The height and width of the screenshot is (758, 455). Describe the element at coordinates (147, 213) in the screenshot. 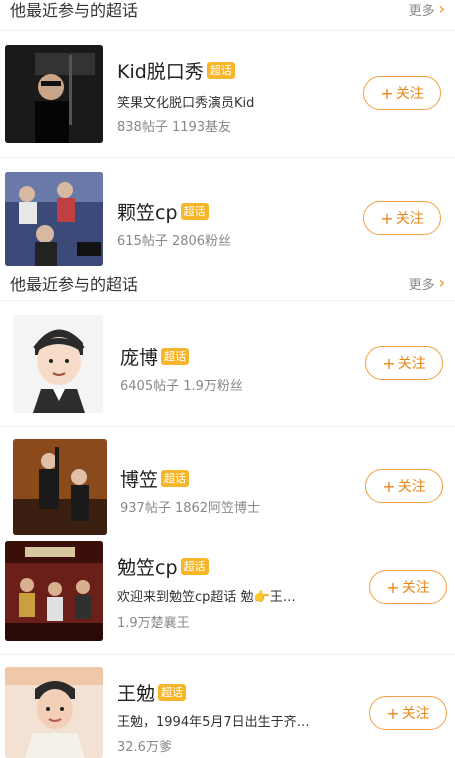

I see `topic-name: 颗笠cp` at that location.